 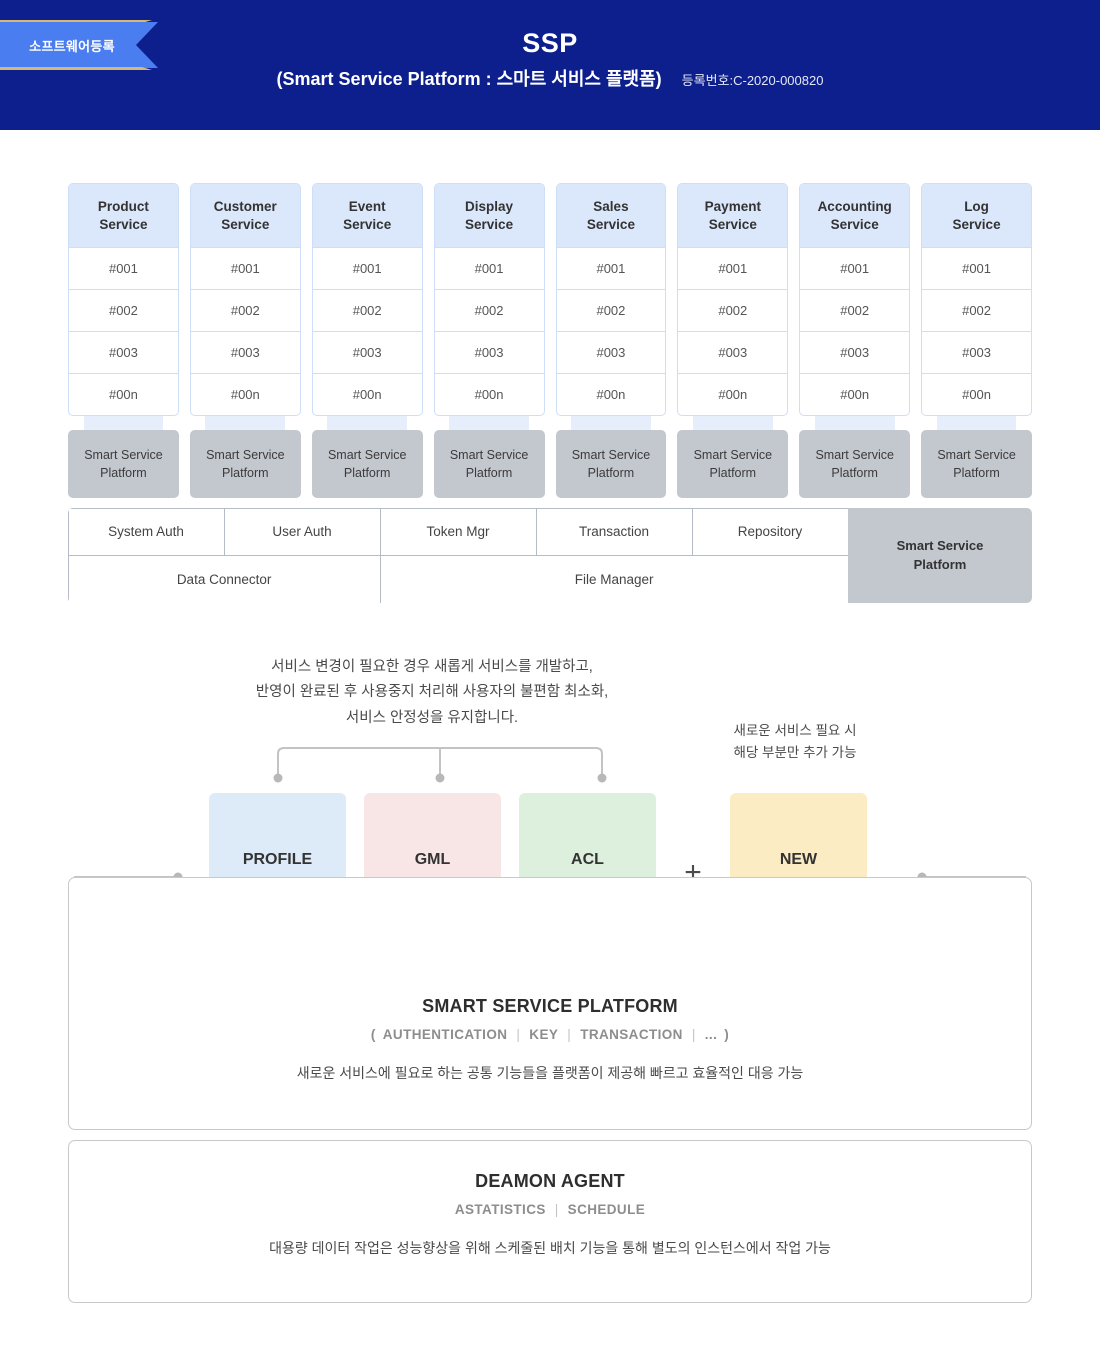 I want to click on ssp-tag: AUTHENTICATION, so click(x=445, y=1034).